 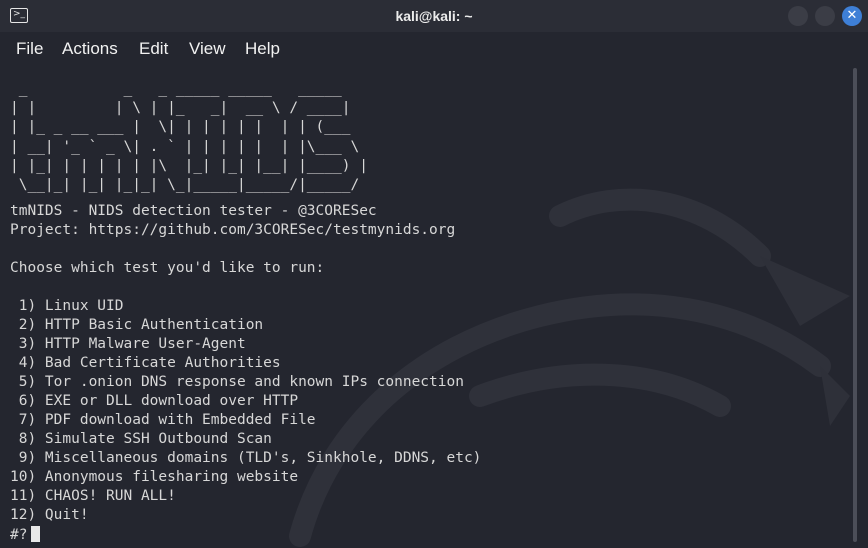 What do you see at coordinates (153, 49) in the screenshot?
I see `menu-edit: Edit` at bounding box center [153, 49].